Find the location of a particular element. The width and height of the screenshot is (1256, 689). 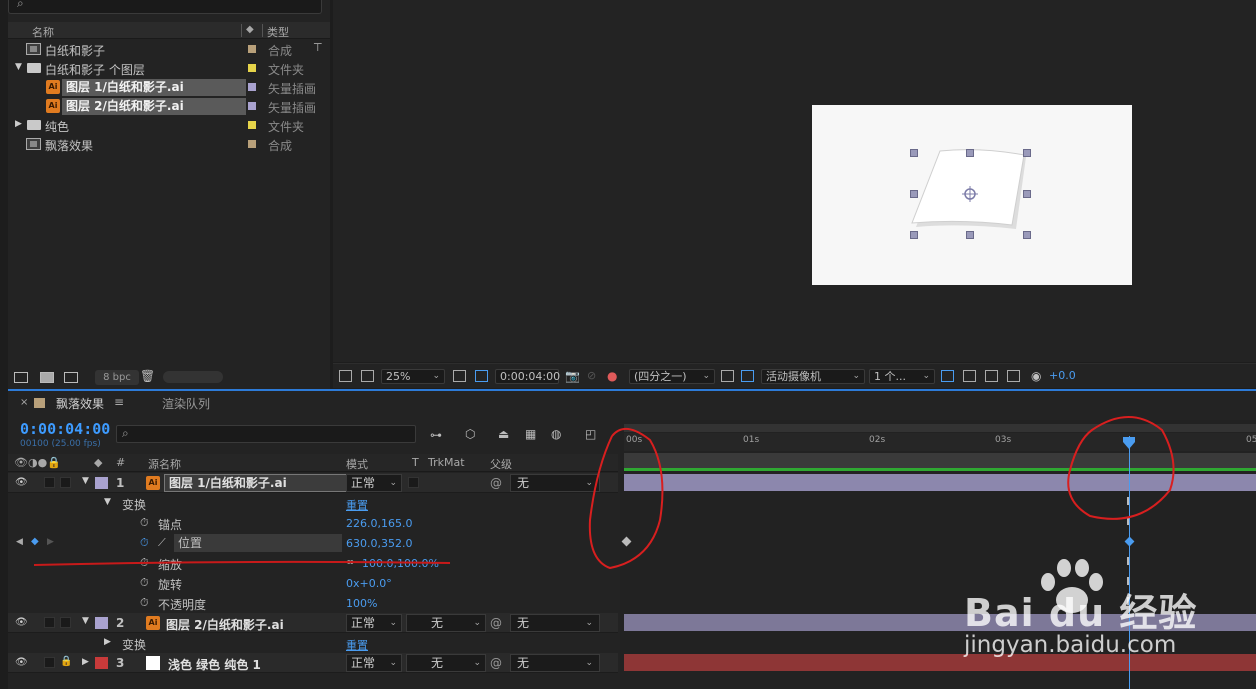

watermark-url: jingyan.baidu.com is located at coordinates (1070, 645).